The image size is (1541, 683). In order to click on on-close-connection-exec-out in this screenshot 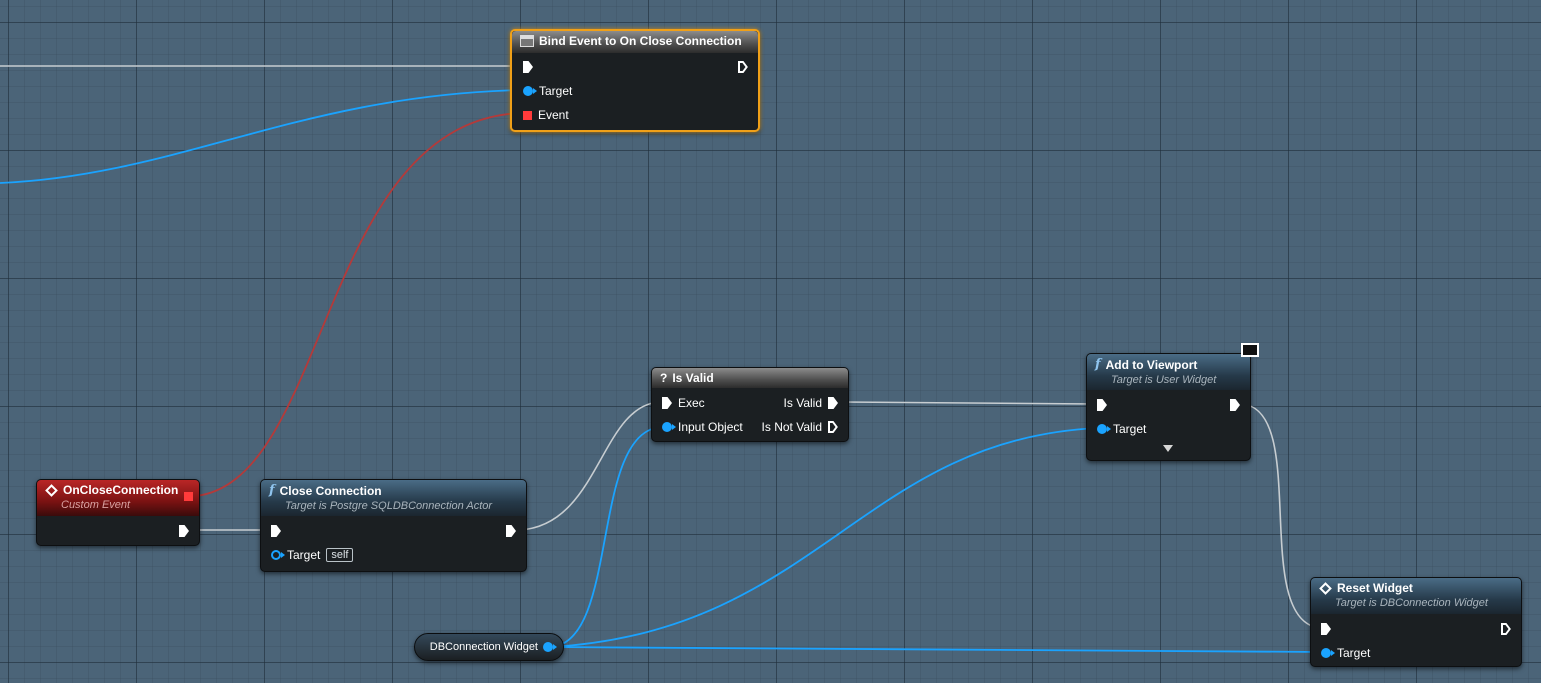, I will do `click(184, 531)`.